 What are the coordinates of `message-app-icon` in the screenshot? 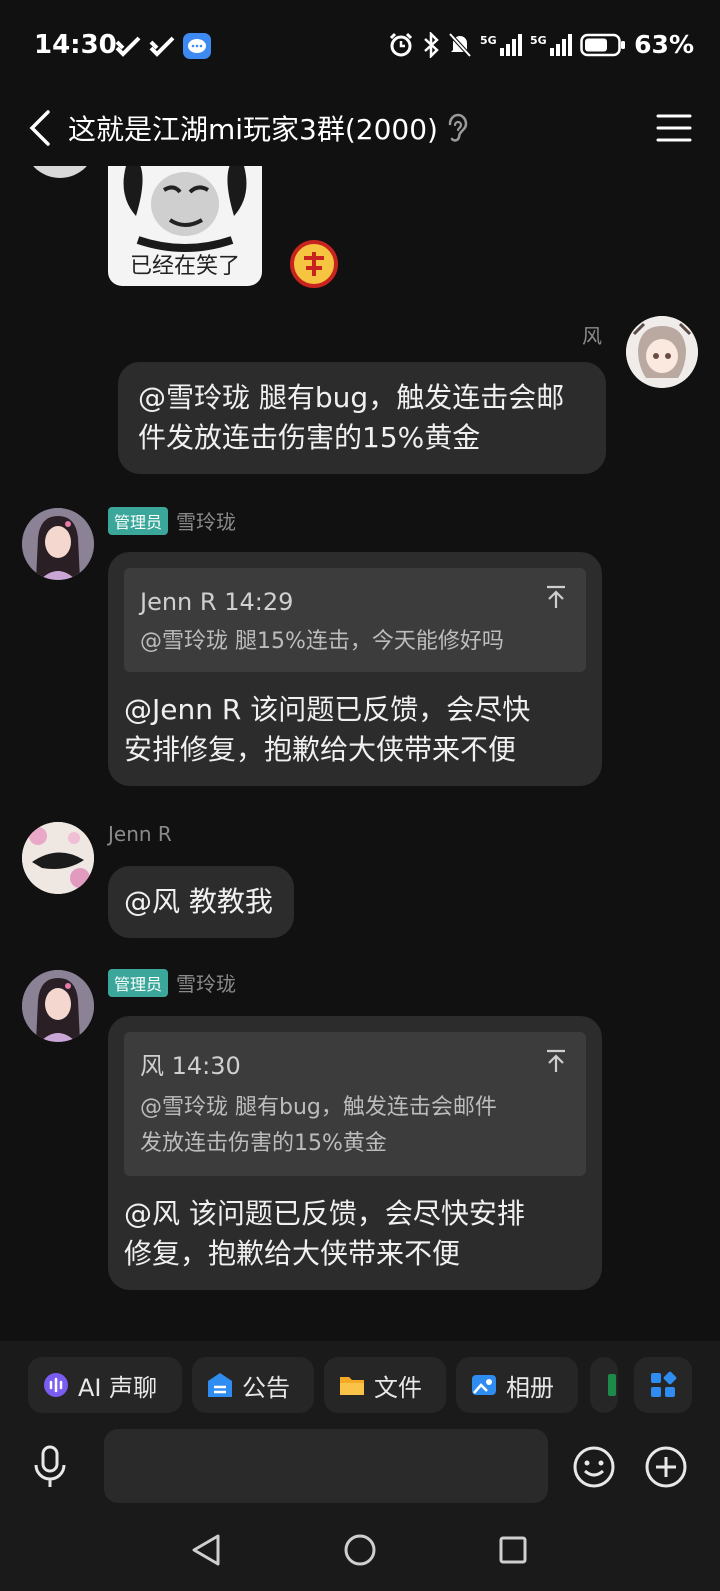 It's located at (197, 46).